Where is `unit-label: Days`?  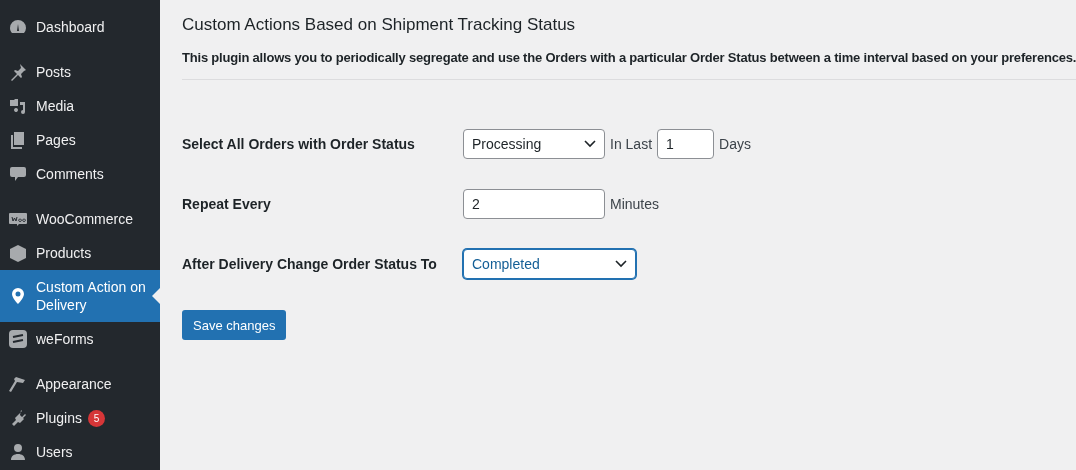
unit-label: Days is located at coordinates (735, 144).